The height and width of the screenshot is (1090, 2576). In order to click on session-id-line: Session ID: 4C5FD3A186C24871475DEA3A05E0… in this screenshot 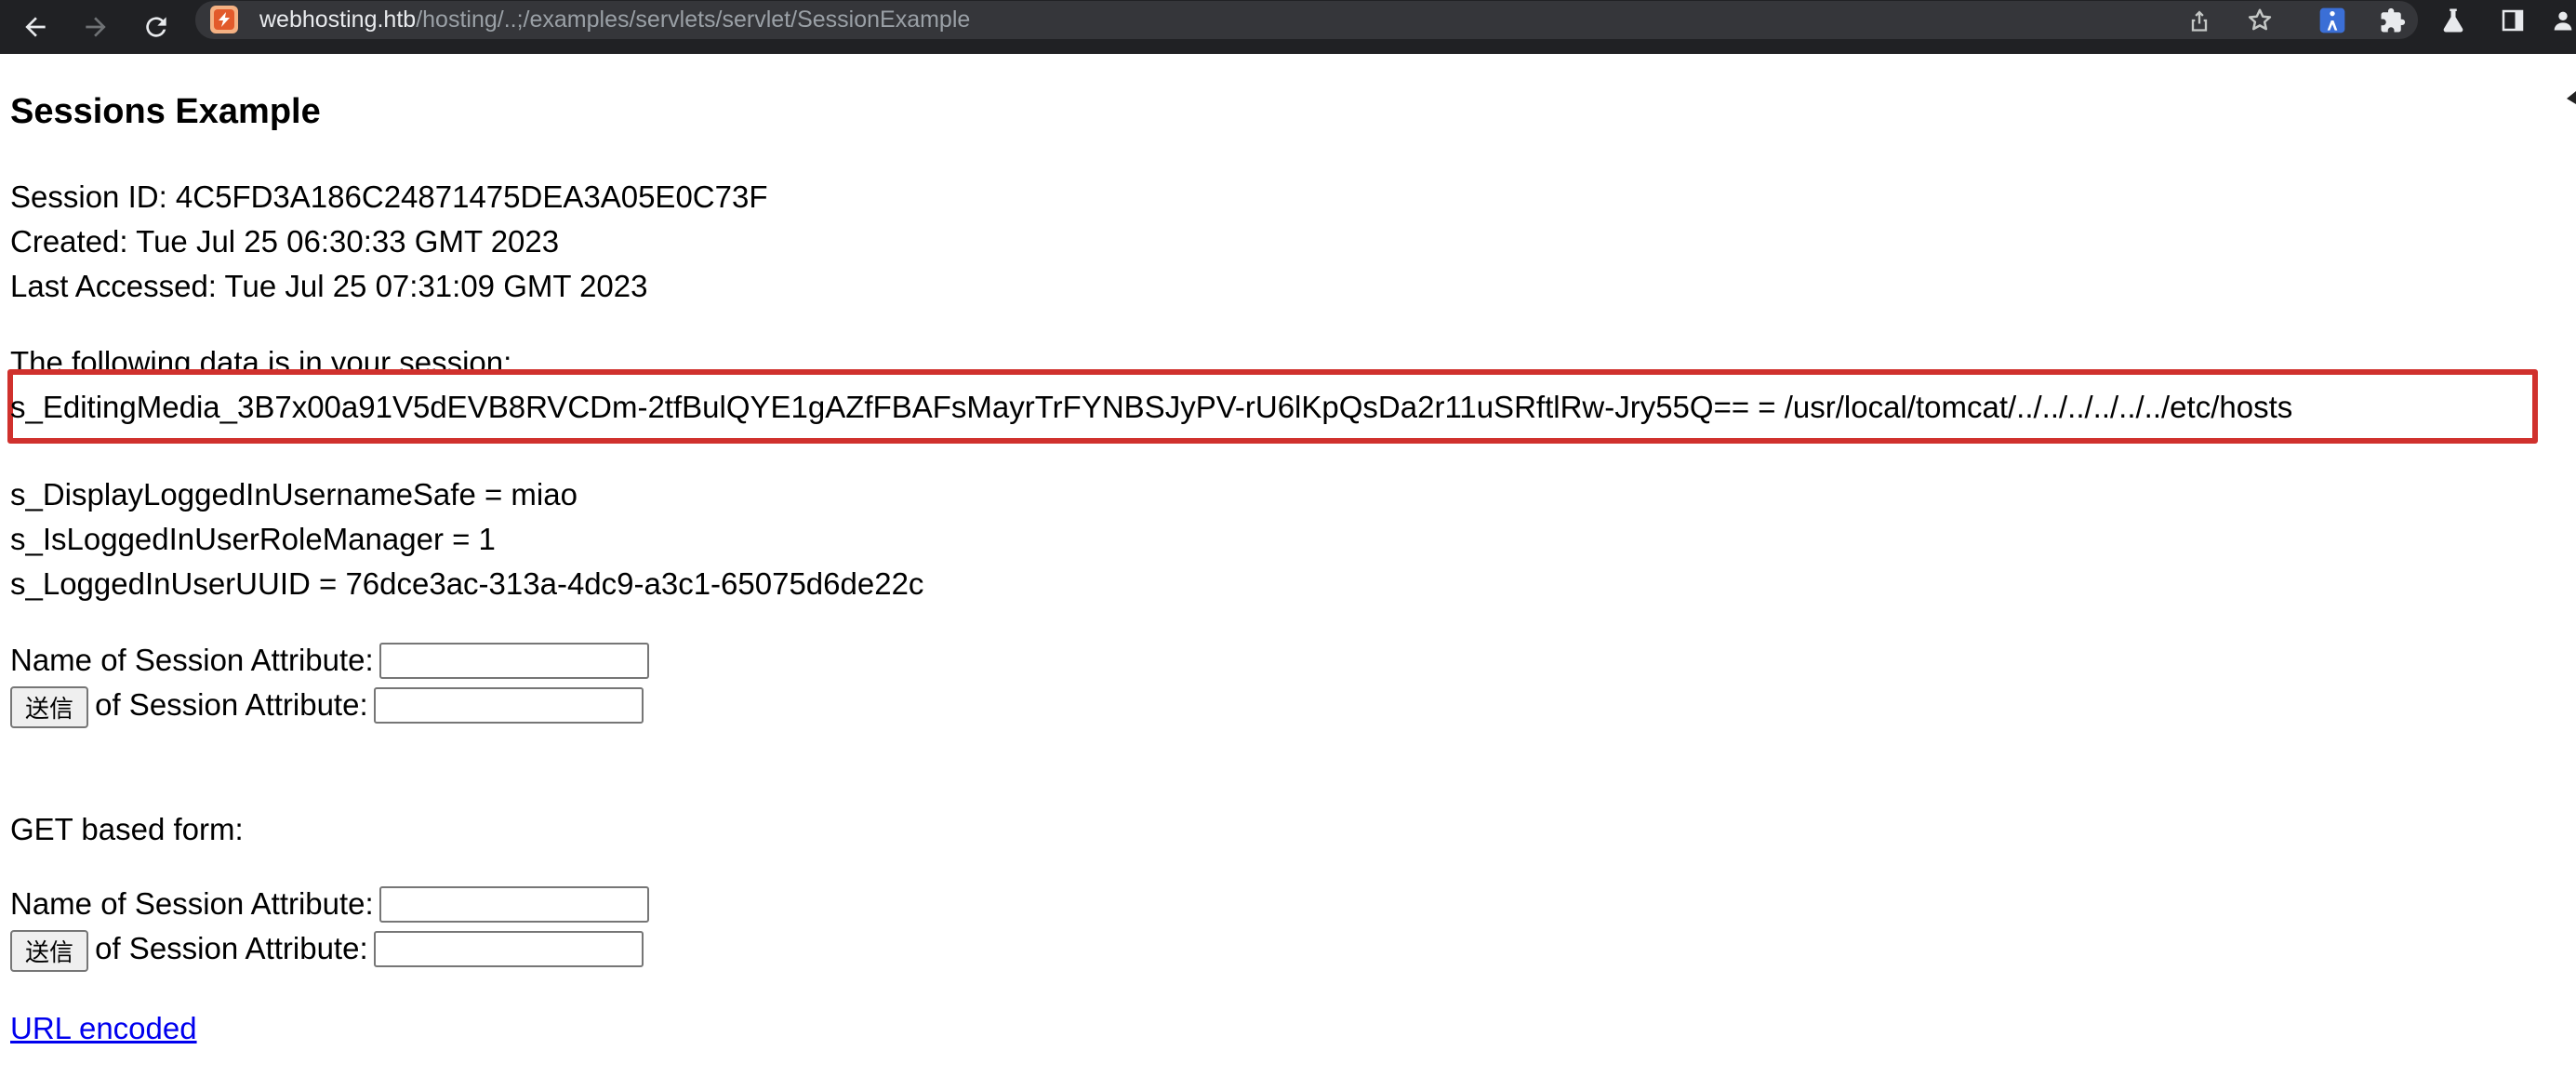, I will do `click(389, 196)`.